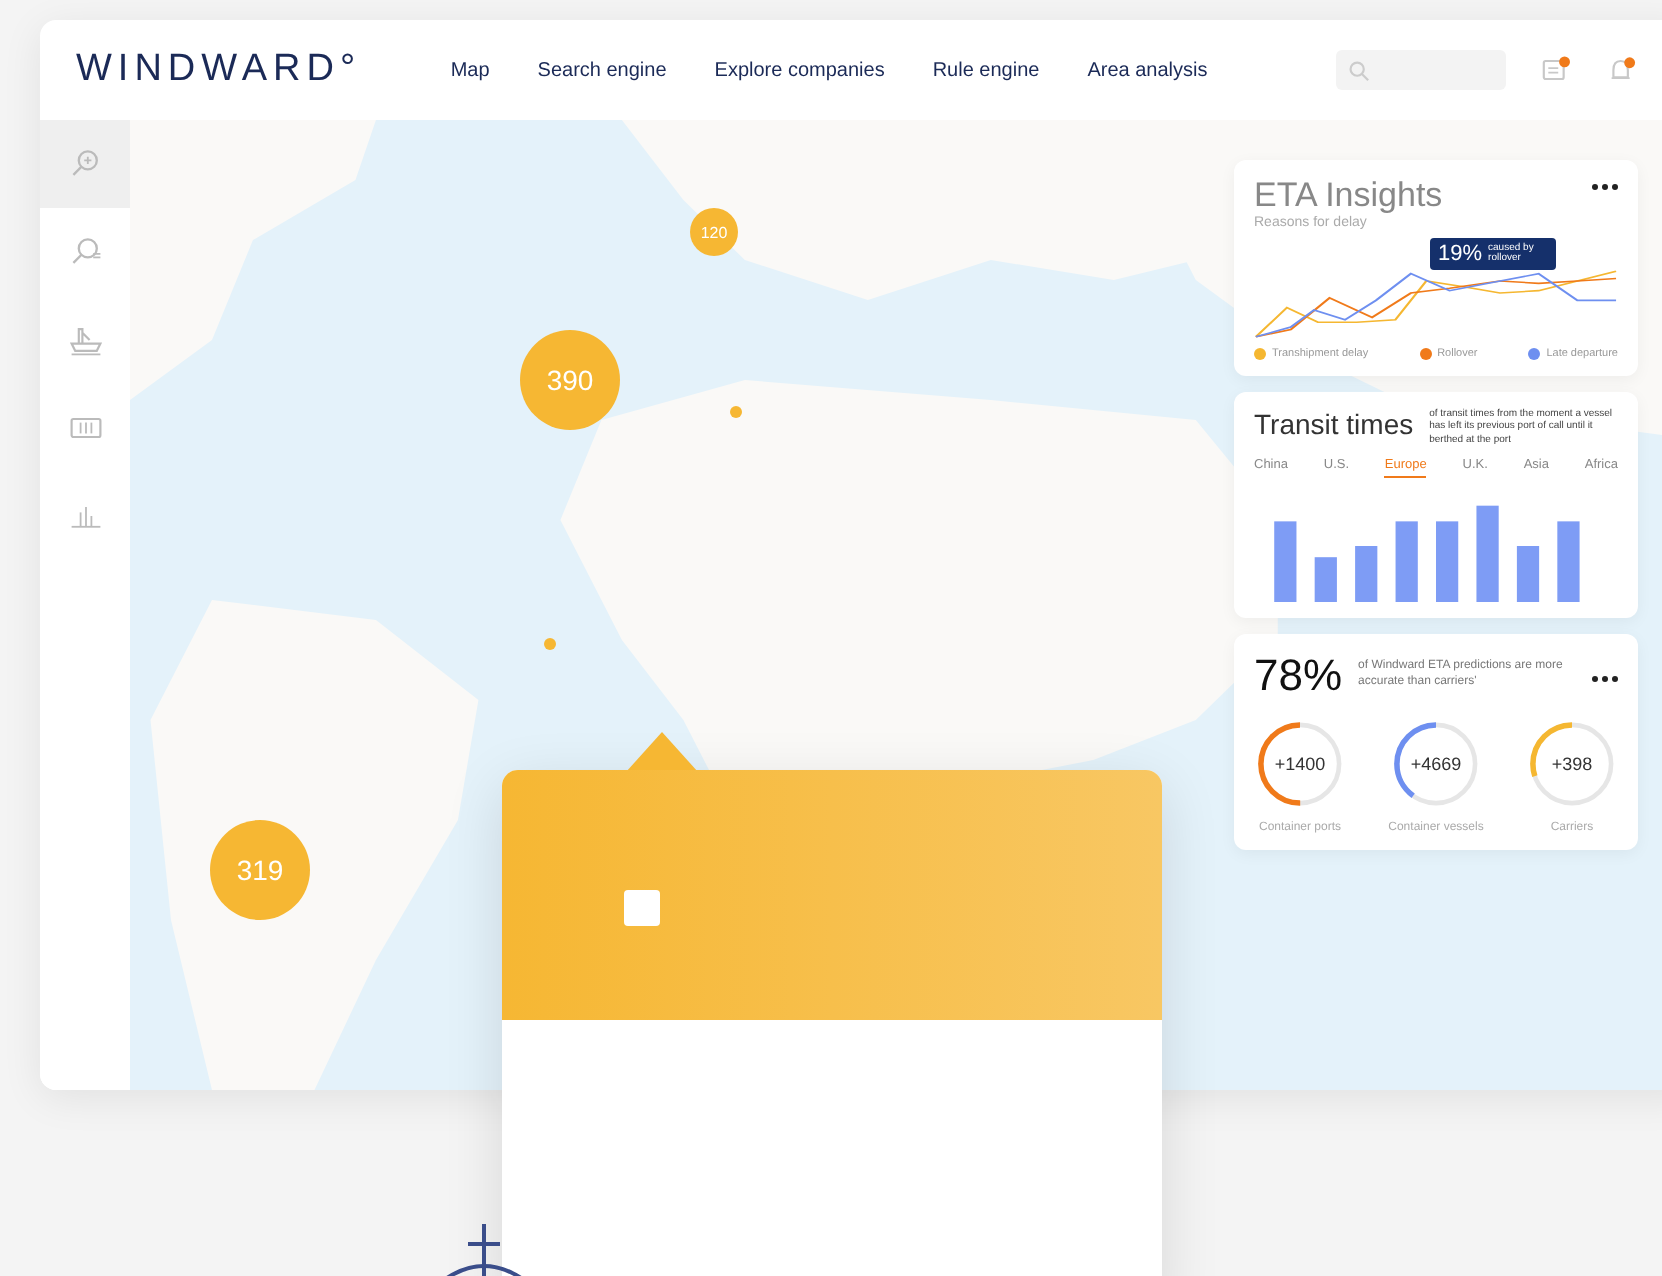  Describe the element at coordinates (470, 70) in the screenshot. I see `nav-link: Map` at that location.